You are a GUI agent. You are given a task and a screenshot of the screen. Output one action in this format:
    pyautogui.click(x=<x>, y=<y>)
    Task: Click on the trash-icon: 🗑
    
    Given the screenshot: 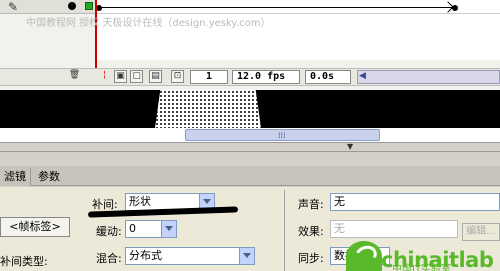 What is the action you would take?
    pyautogui.click(x=74, y=76)
    